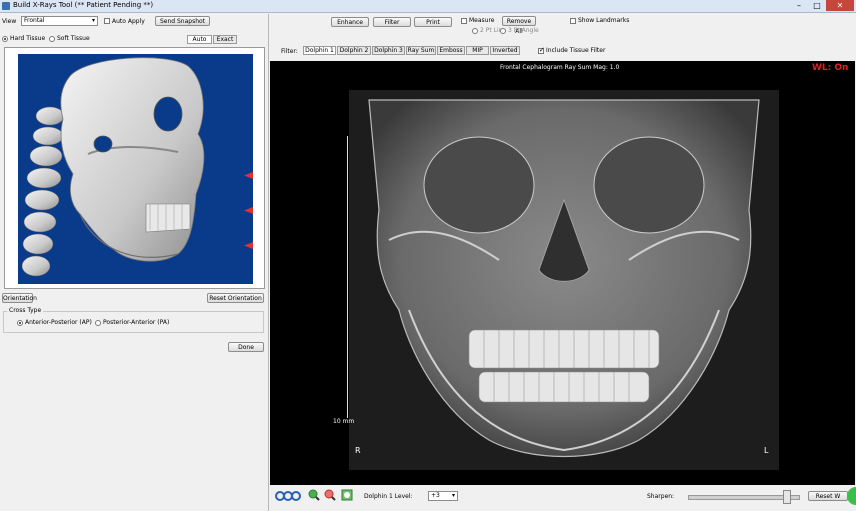 The height and width of the screenshot is (511, 856). Describe the element at coordinates (19, 298) in the screenshot. I see `orientation-button: Orientation` at that location.